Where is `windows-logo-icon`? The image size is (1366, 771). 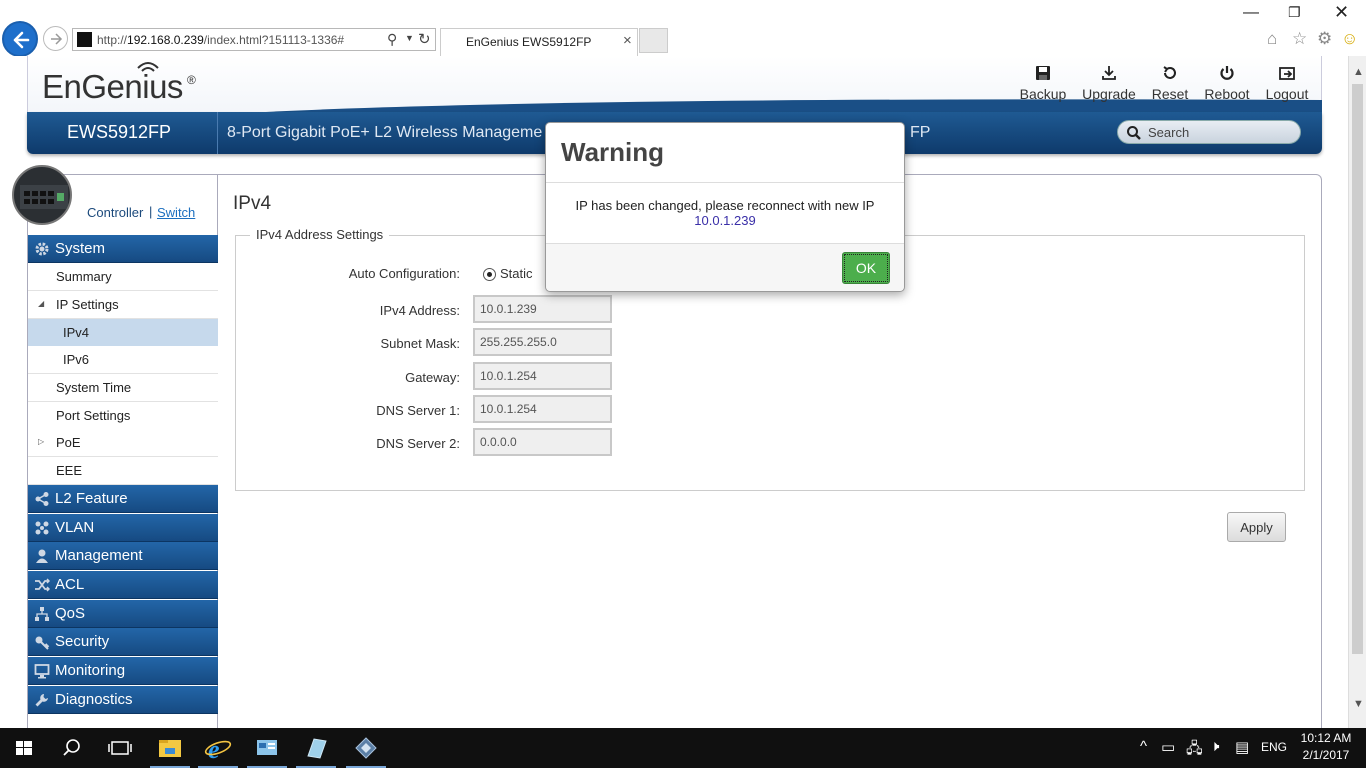
windows-logo-icon is located at coordinates (24, 748).